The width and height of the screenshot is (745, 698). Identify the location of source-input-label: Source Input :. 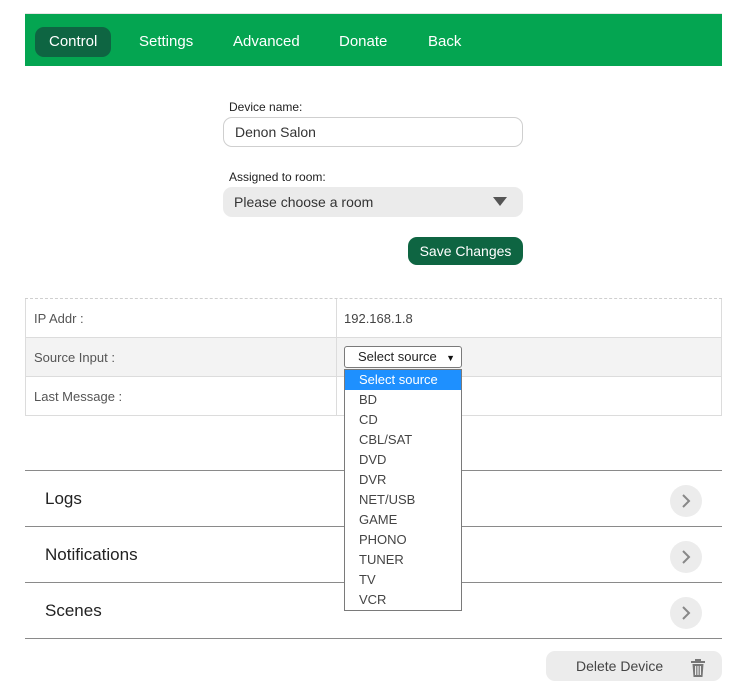
(74, 357).